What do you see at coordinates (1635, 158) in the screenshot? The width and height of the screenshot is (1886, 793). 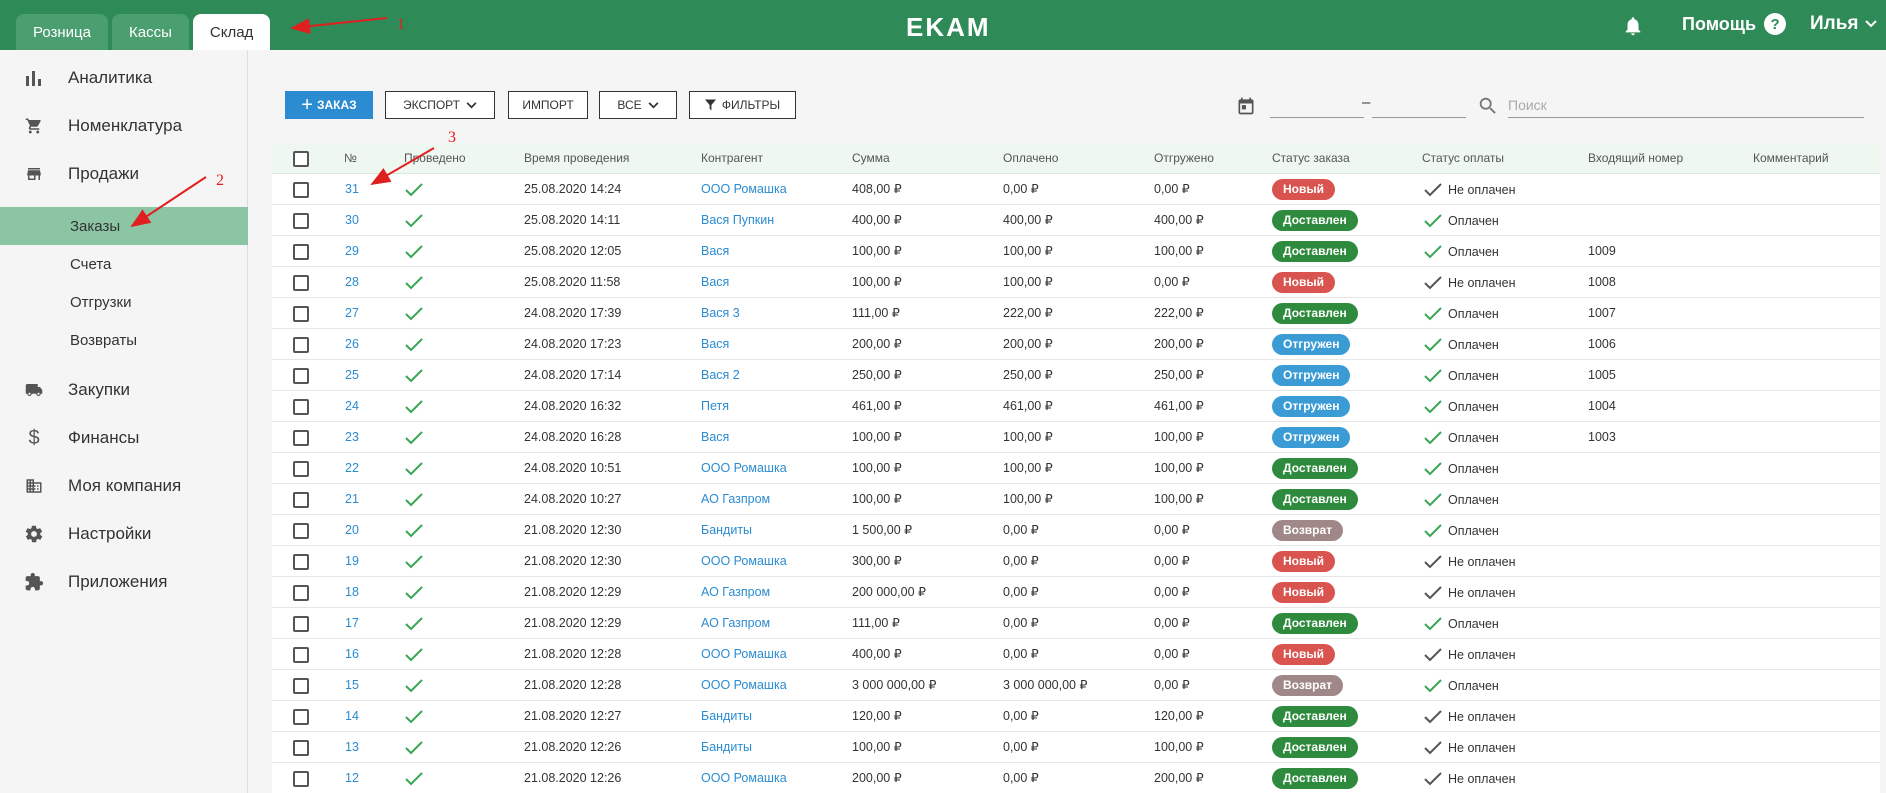 I see `col-incoming-number: Входящий номер` at bounding box center [1635, 158].